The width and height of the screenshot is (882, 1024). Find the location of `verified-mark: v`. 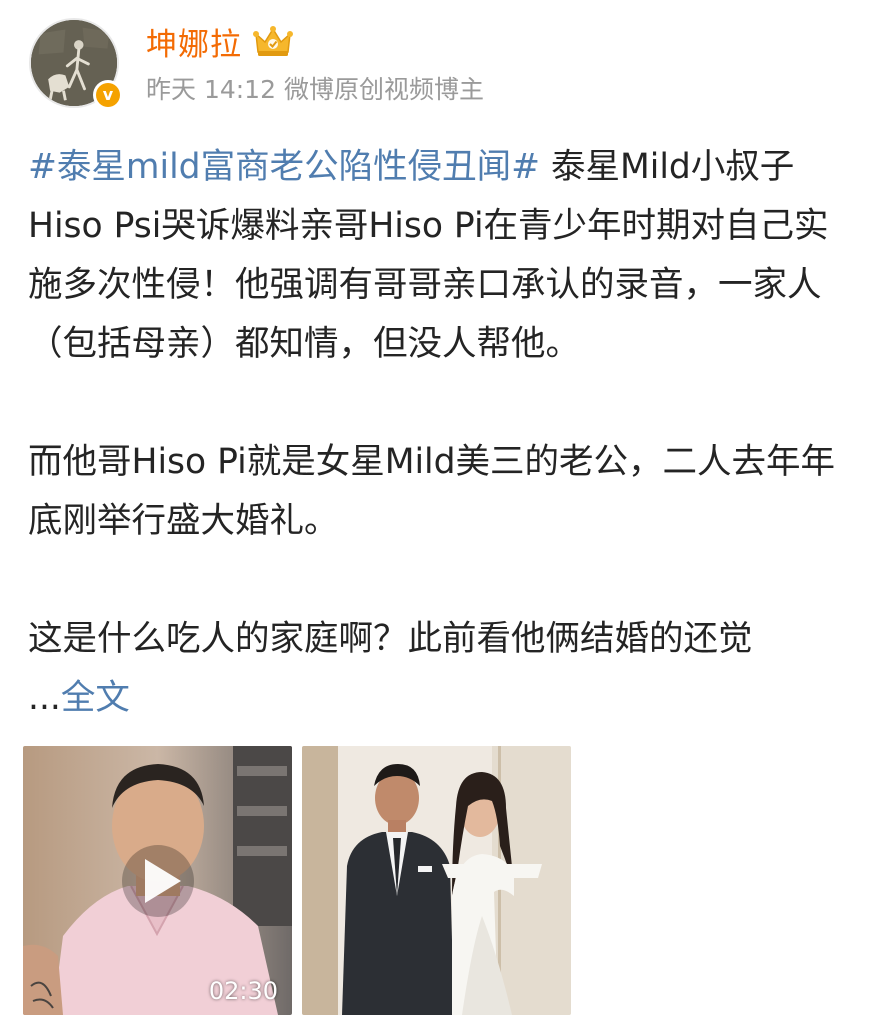

verified-mark: v is located at coordinates (108, 95).